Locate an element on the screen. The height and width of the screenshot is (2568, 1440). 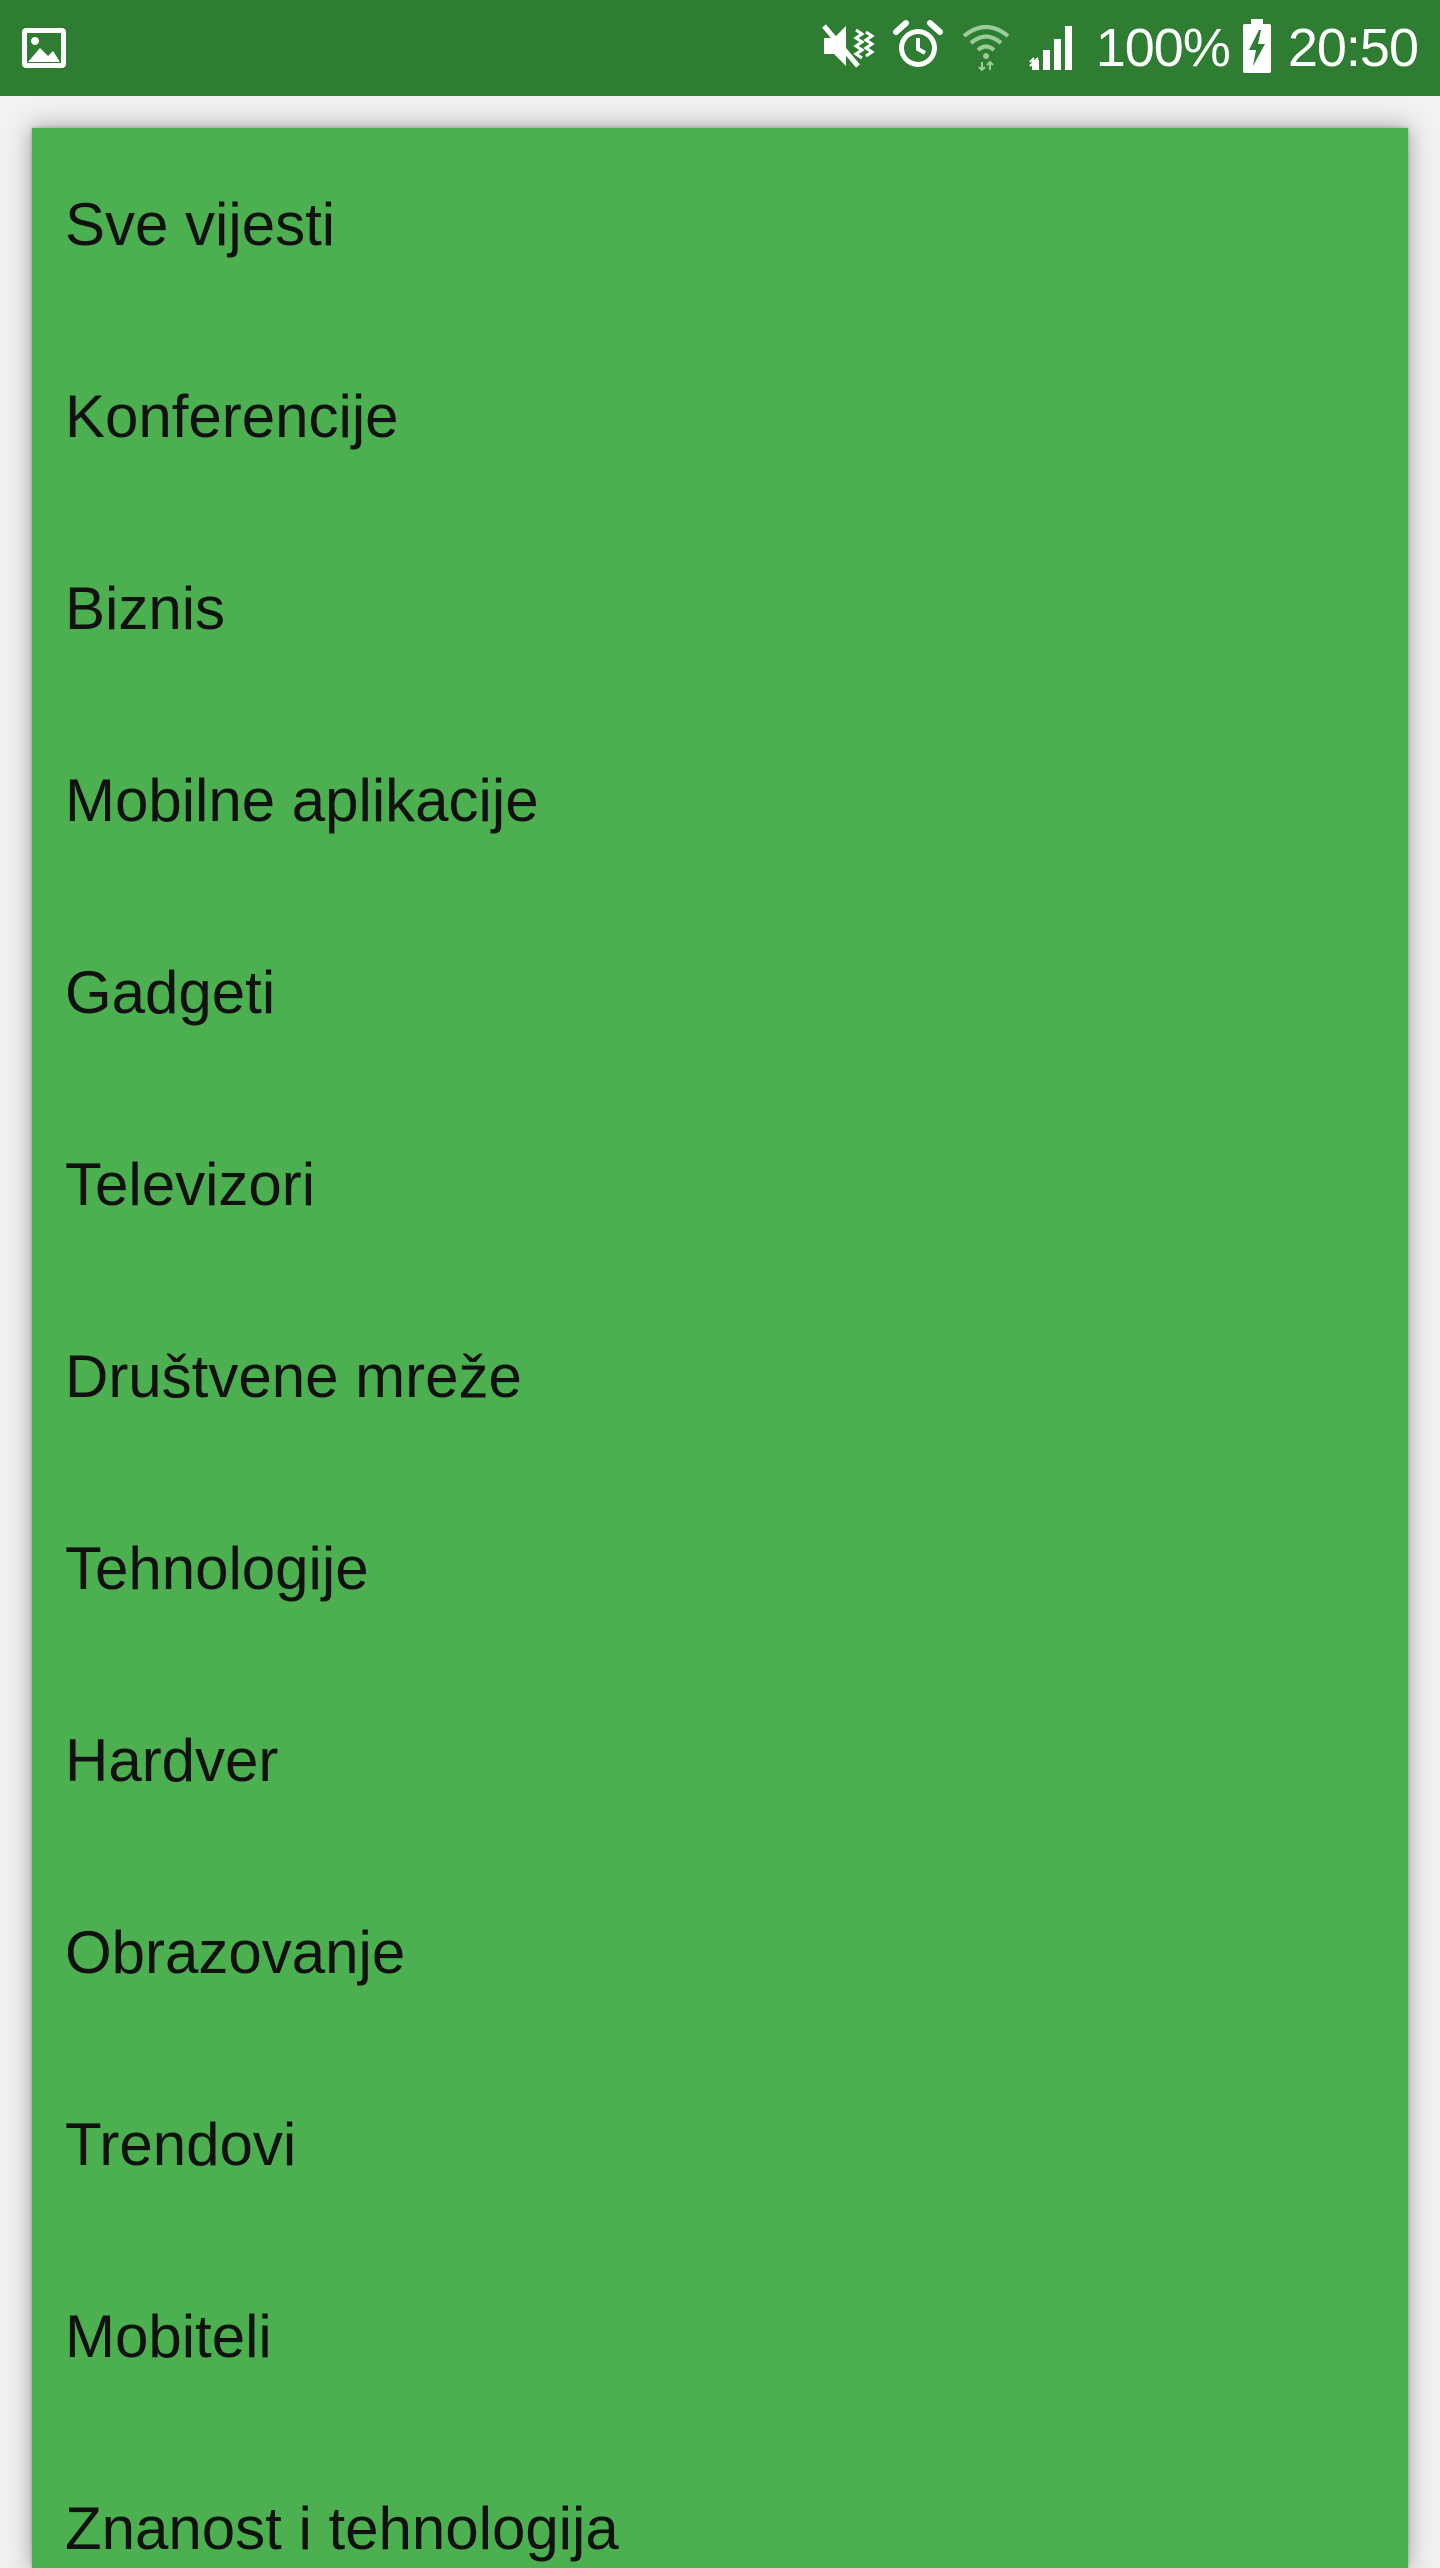
menu-item-label: Televizori is located at coordinates (190, 1184).